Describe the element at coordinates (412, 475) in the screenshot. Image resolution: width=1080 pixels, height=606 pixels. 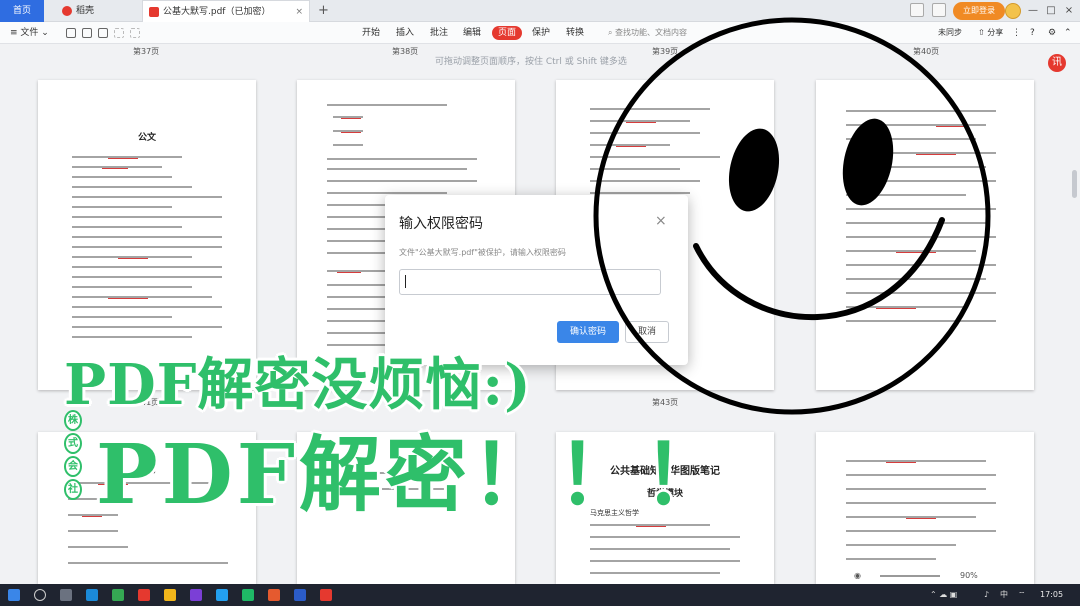
I see `caption-line-2: PDF解密！！！` at that location.